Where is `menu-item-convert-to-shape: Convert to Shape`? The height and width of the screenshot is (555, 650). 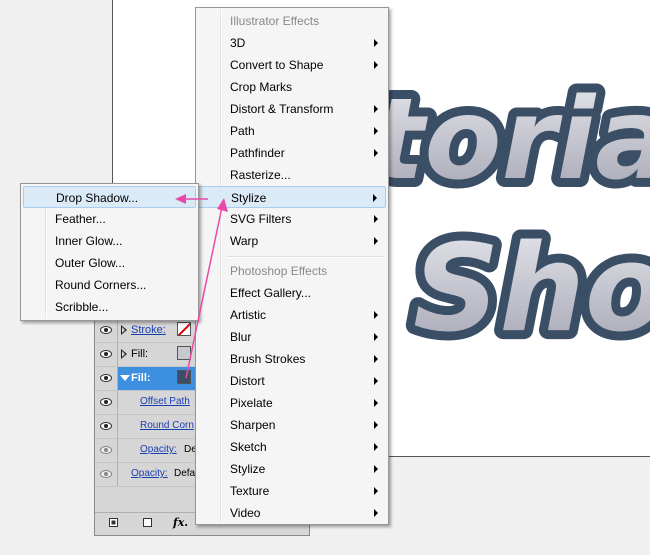
menu-item-convert-to-shape: Convert to Shape is located at coordinates (292, 65).